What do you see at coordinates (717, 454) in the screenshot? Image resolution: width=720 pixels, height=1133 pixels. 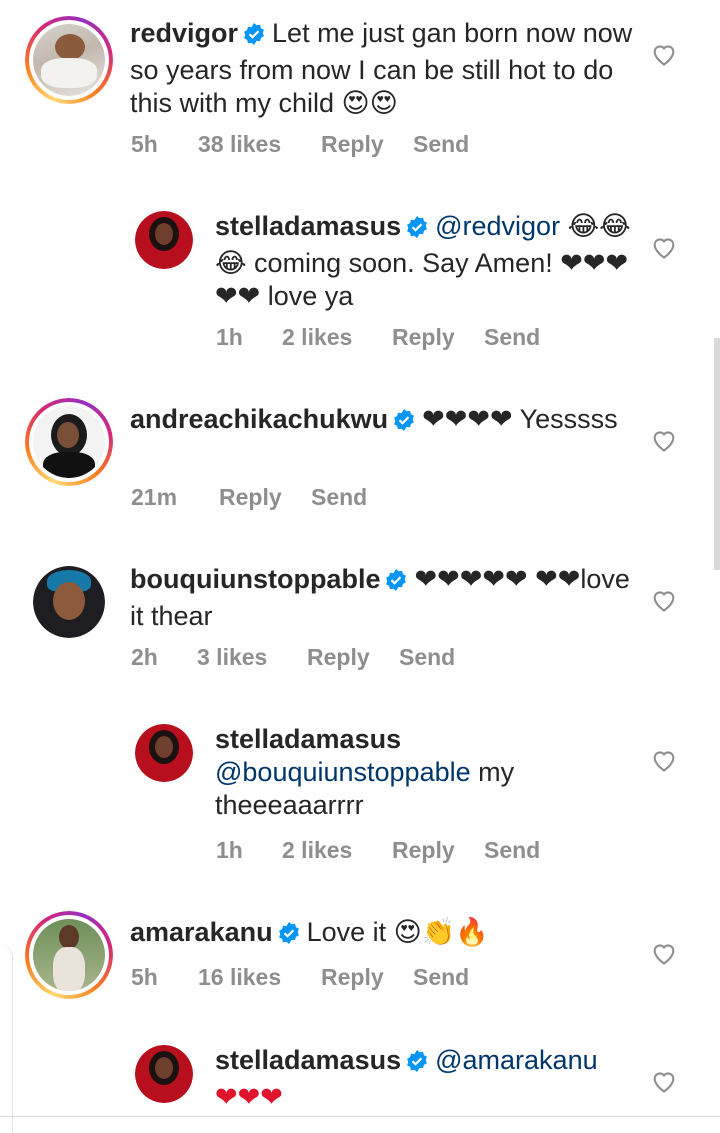 I see `scrollbar` at bounding box center [717, 454].